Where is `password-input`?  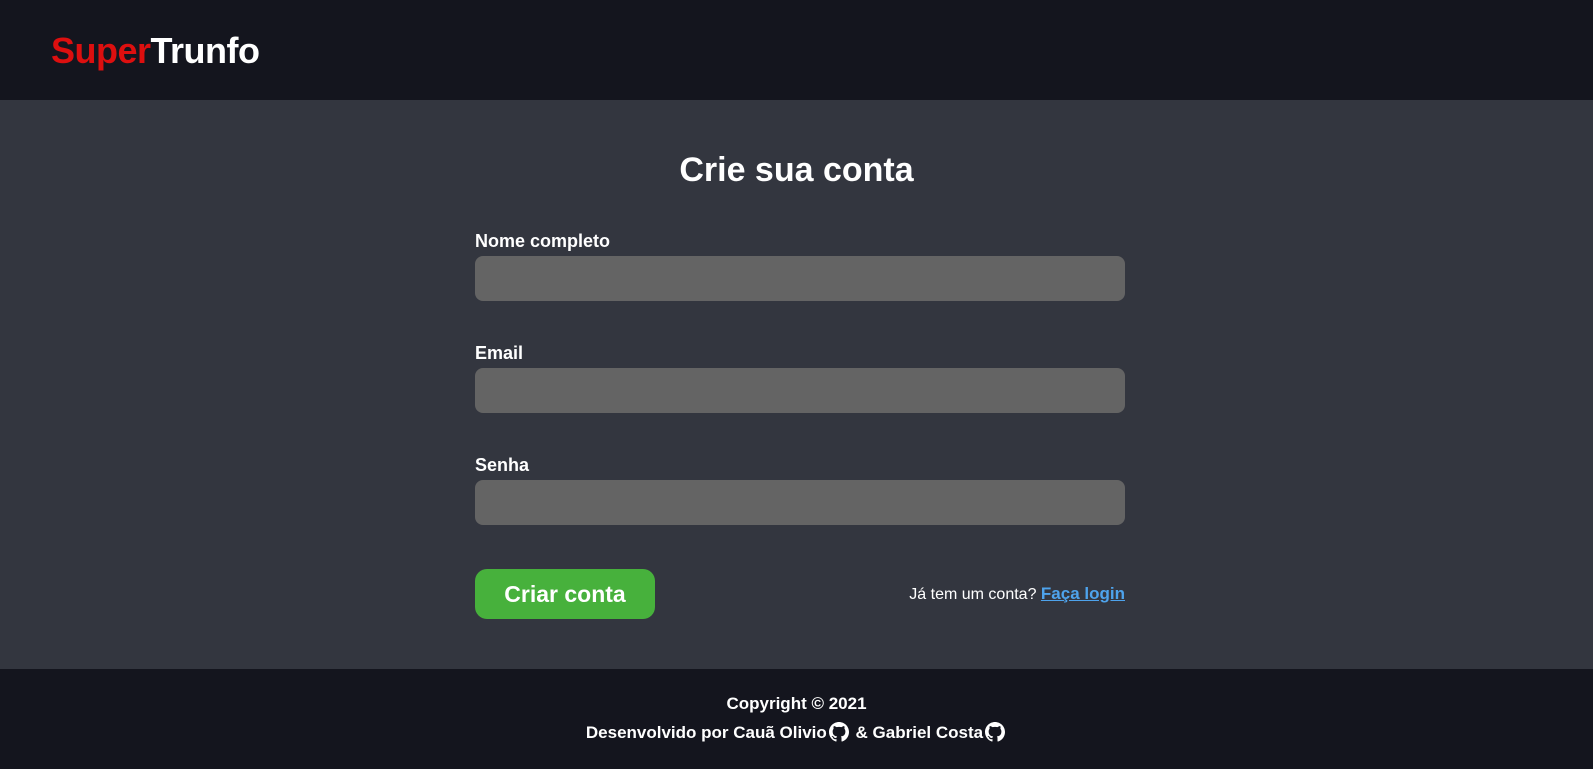 password-input is located at coordinates (800, 502).